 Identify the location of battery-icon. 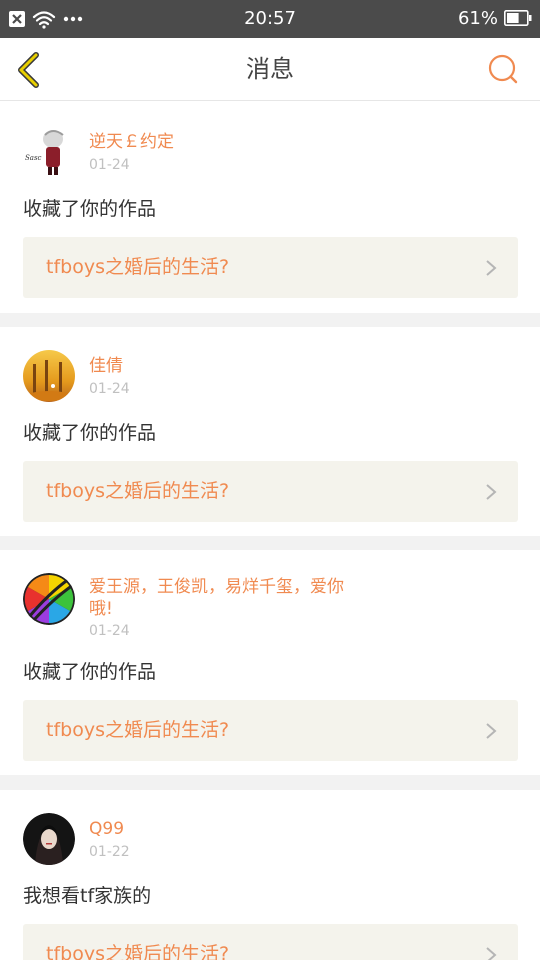
(518, 18).